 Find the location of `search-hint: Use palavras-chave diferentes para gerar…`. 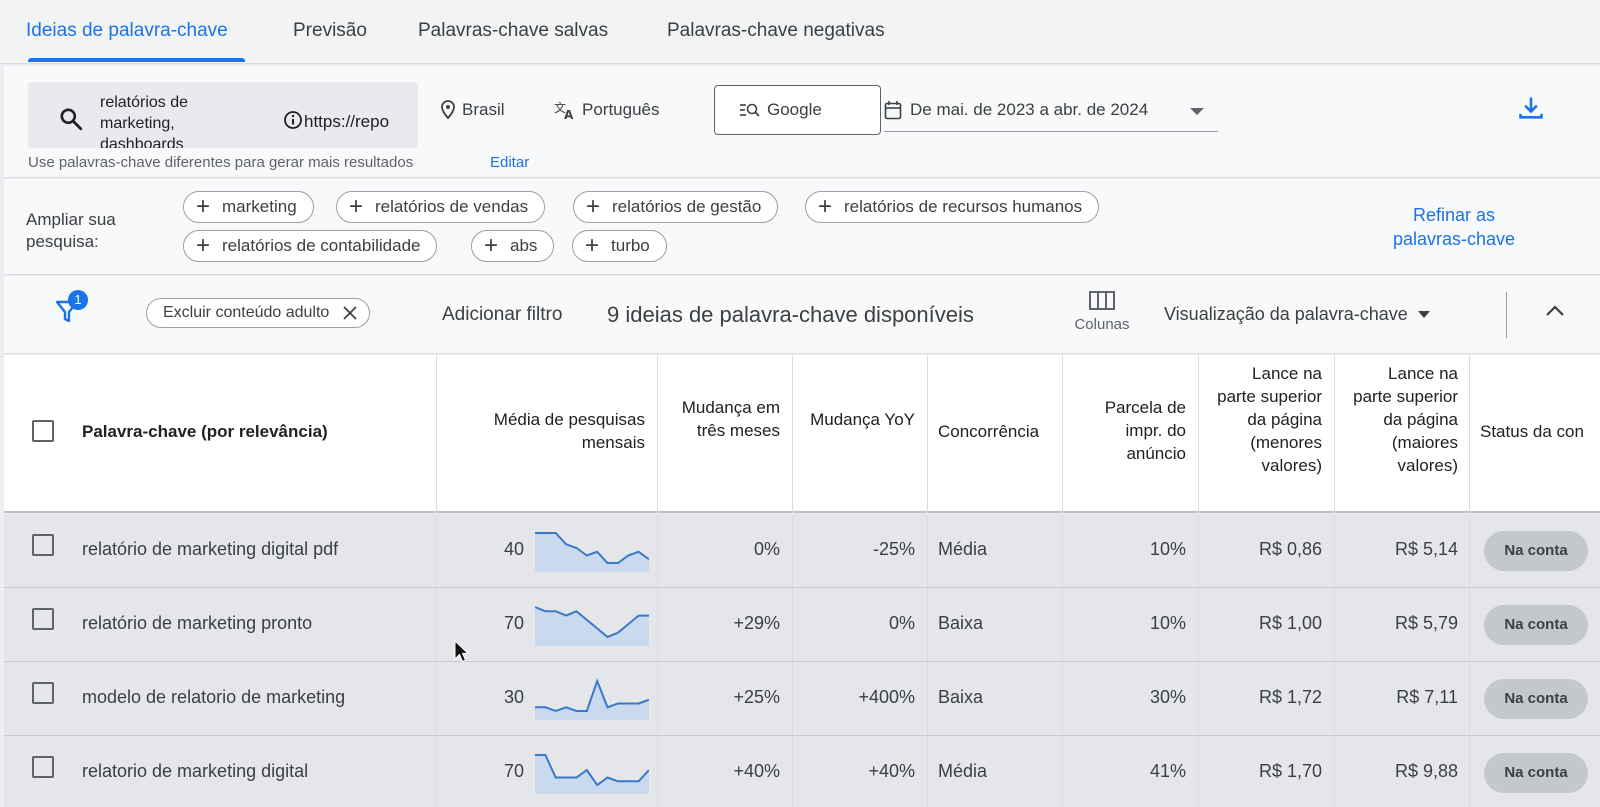

search-hint: Use palavras-chave diferentes para gerar… is located at coordinates (221, 162).